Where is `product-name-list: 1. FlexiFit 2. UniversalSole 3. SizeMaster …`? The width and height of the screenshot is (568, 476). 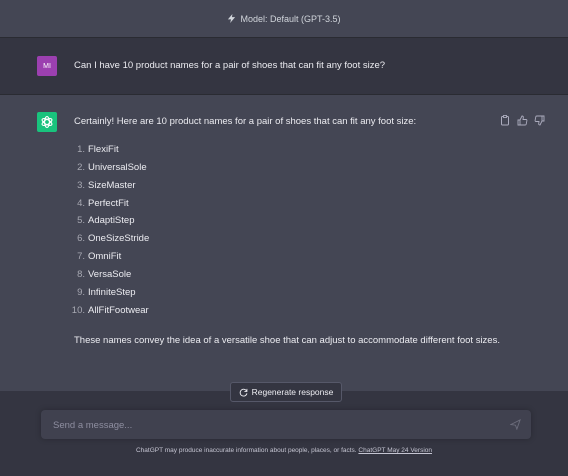 product-name-list: 1. FlexiFit 2. UniversalSole 3. SizeMaster … is located at coordinates (104, 230).